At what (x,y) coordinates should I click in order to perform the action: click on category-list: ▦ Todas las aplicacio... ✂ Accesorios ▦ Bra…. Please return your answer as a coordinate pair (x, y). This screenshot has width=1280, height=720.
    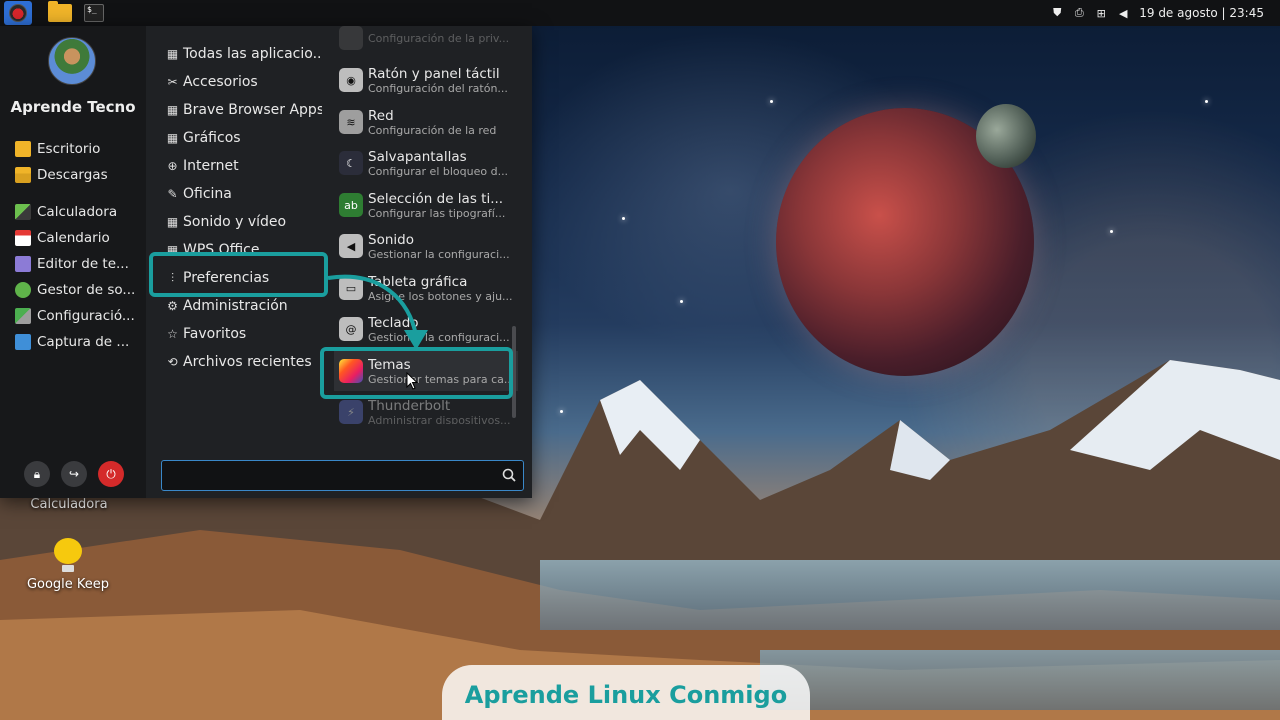
    Looking at the image, I should click on (244, 208).